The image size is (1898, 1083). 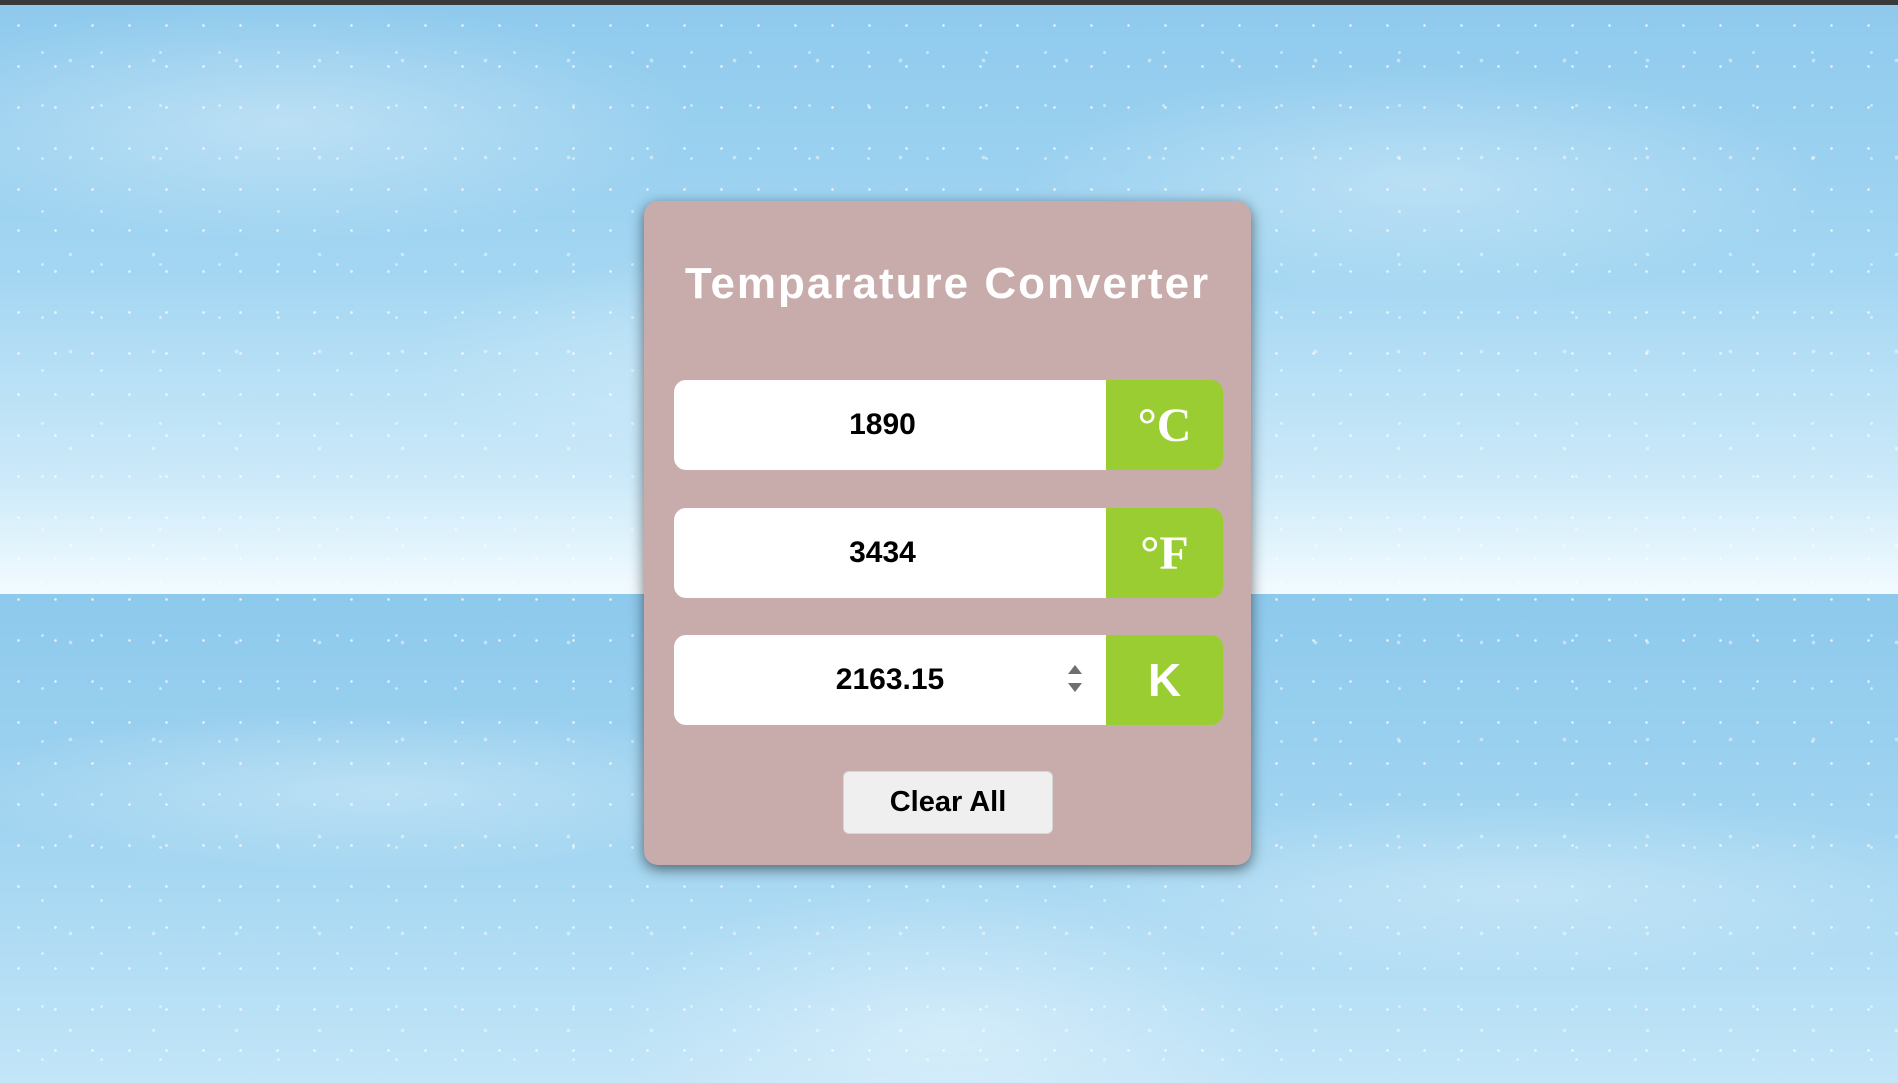 I want to click on celsius-unit-label: °C, so click(x=1164, y=425).